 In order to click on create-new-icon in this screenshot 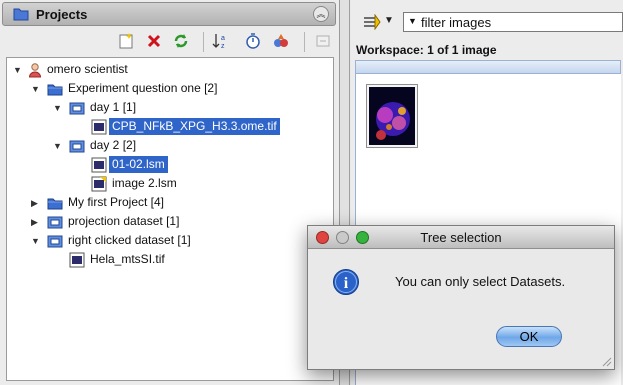, I will do `click(126, 41)`.